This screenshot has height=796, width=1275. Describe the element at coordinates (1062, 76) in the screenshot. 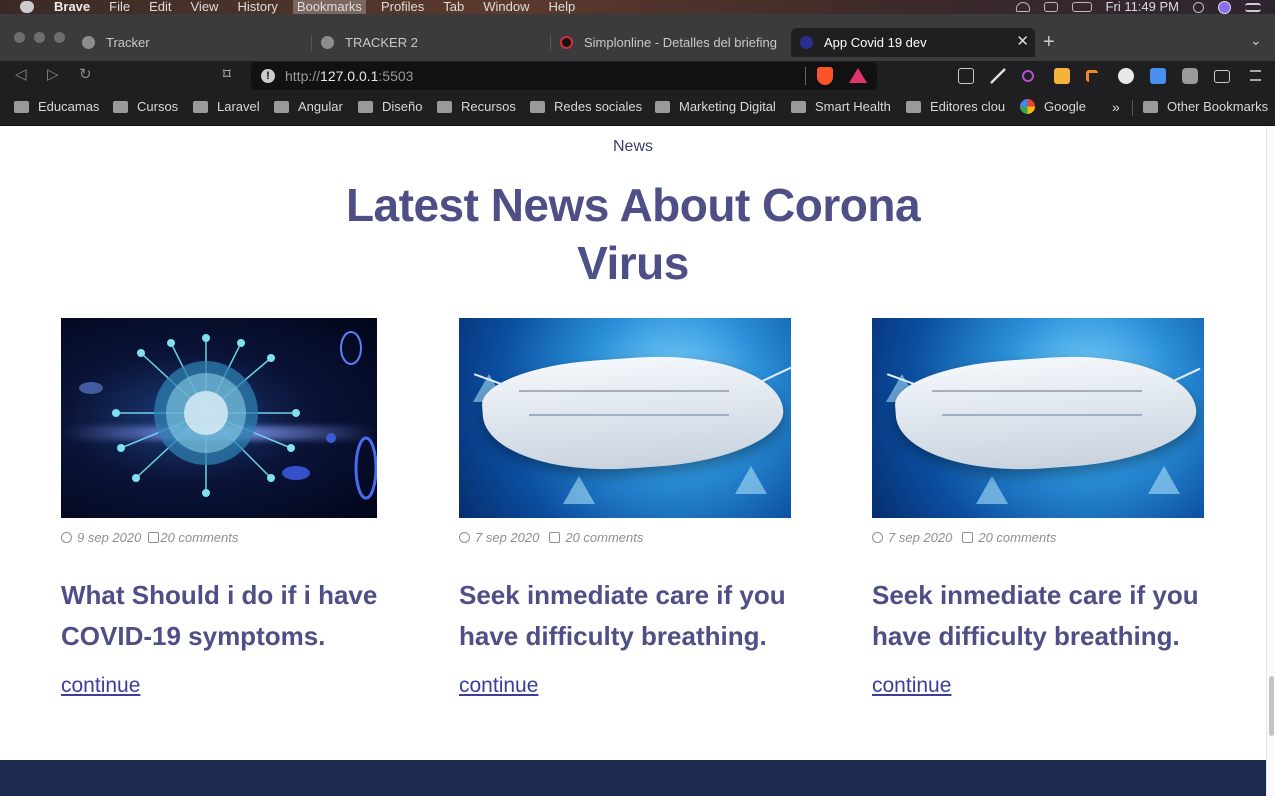

I see `notes-extension-icon` at that location.